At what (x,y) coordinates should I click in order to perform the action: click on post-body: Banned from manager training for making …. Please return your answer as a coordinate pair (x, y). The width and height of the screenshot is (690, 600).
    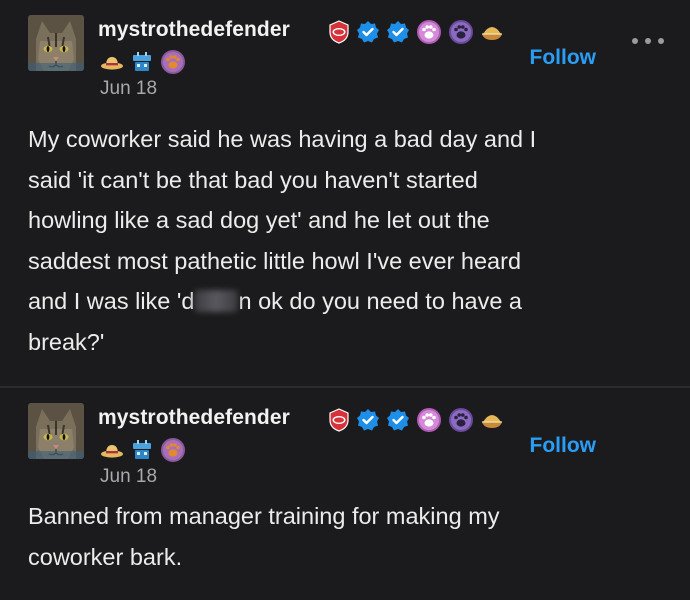
    Looking at the image, I should click on (343, 536).